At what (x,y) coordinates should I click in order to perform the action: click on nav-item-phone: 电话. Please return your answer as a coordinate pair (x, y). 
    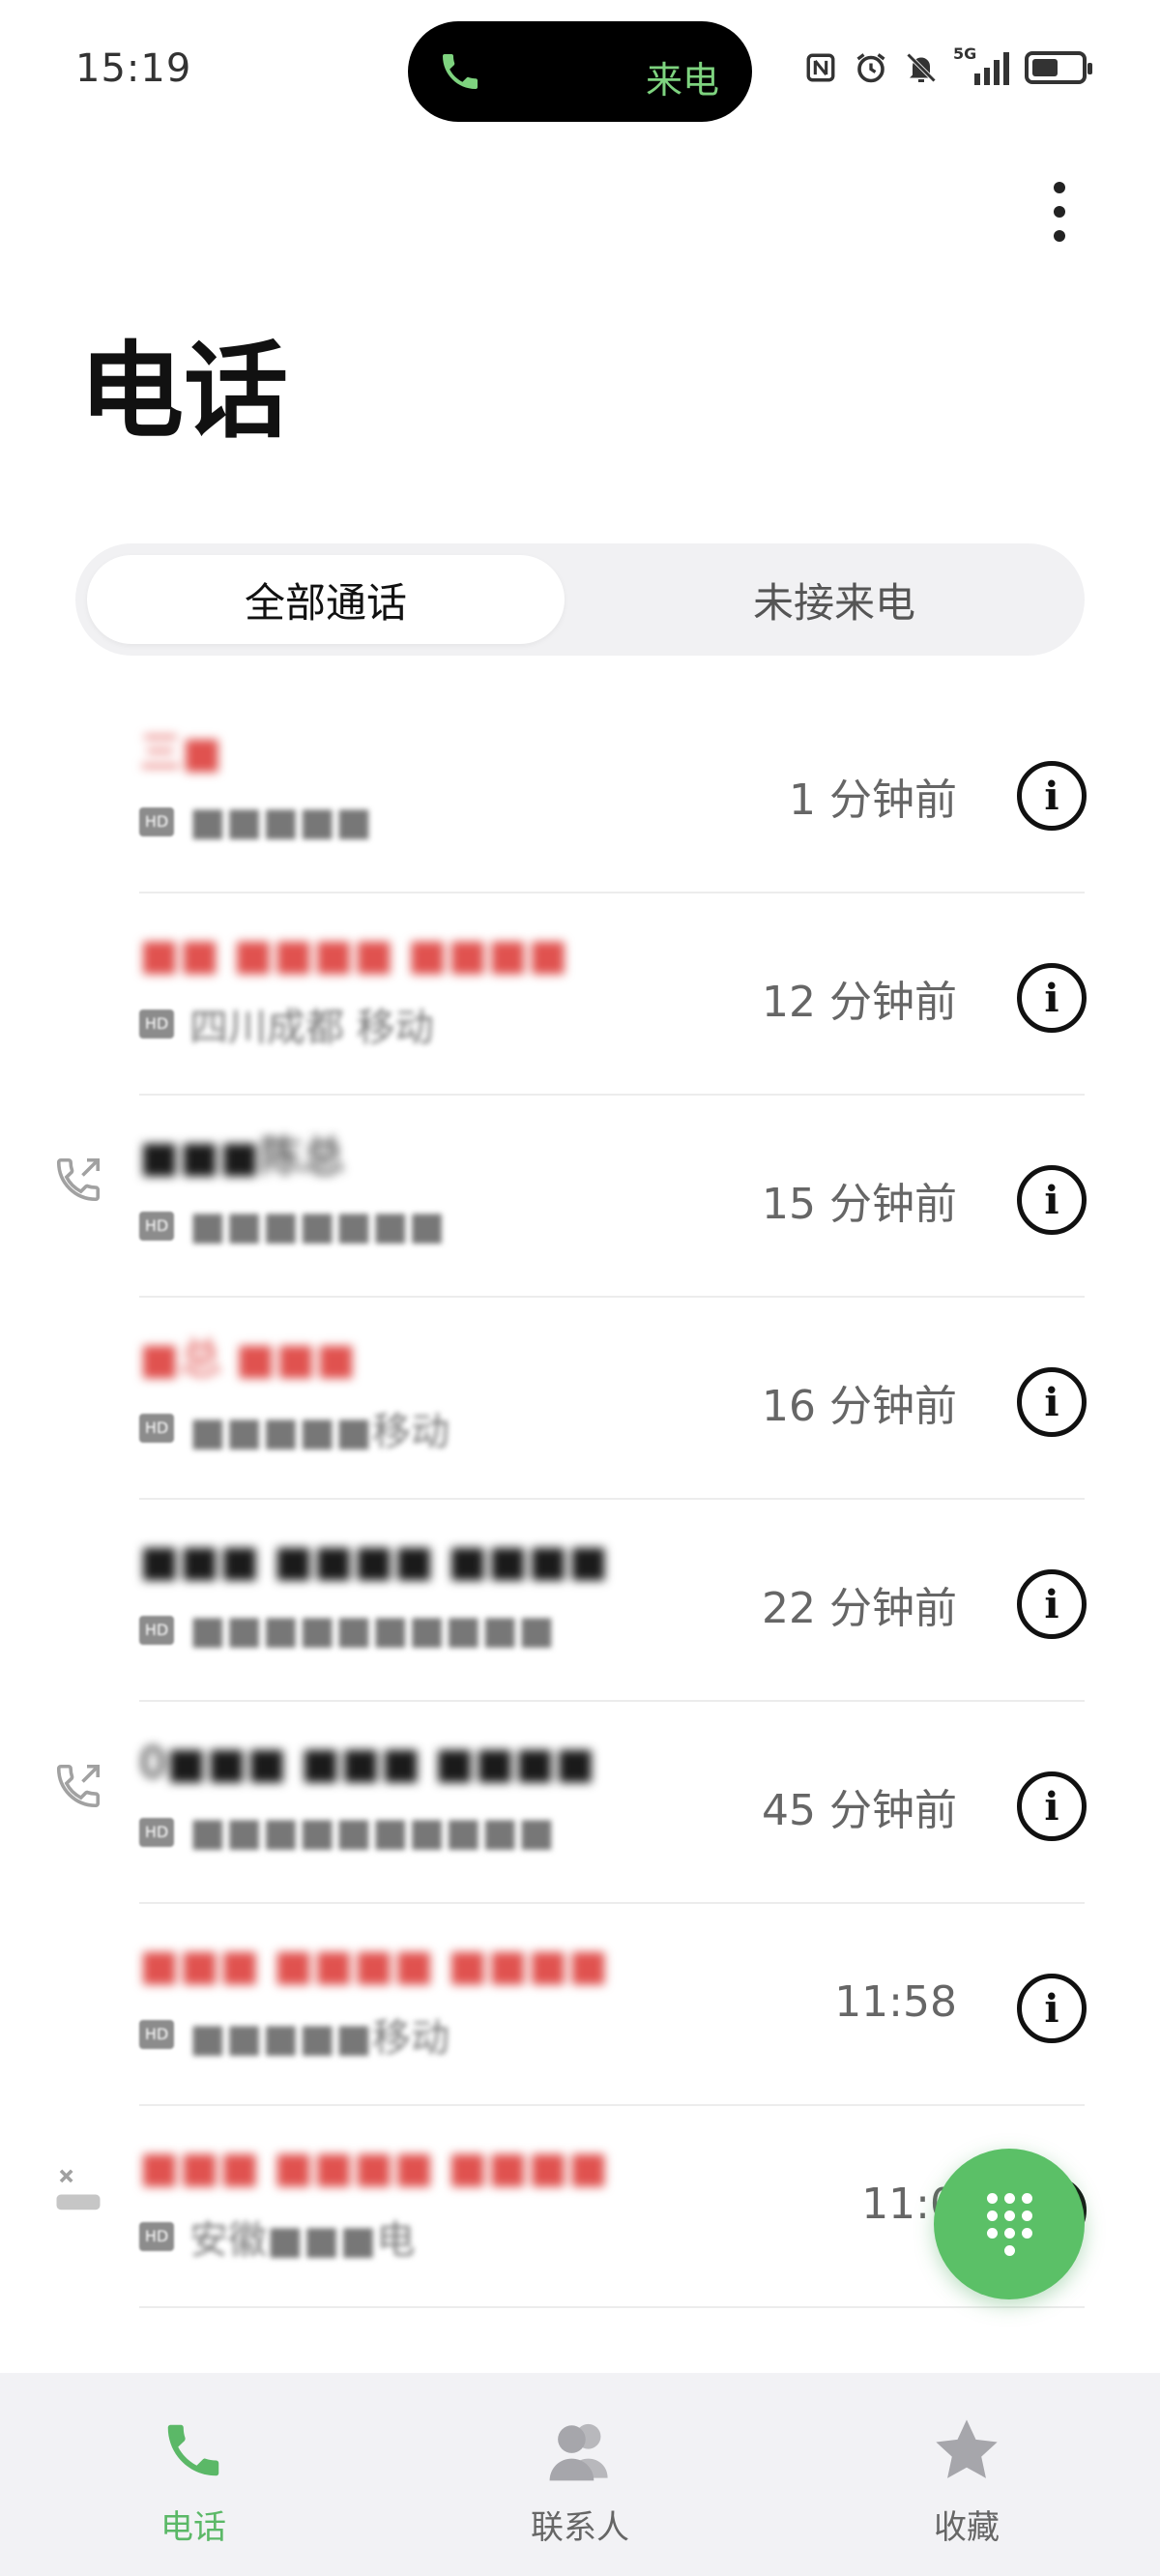
    Looking at the image, I should click on (193, 2474).